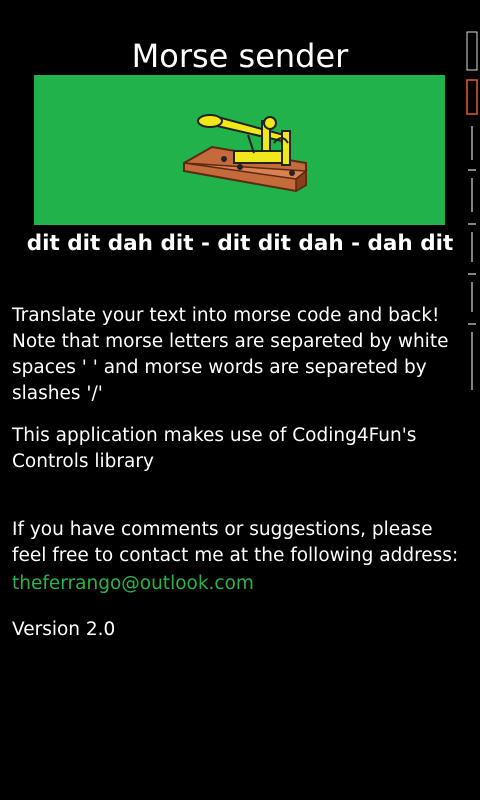 The height and width of the screenshot is (800, 480). Describe the element at coordinates (240, 243) in the screenshot. I see `morse-output: dit dit dah dit - dit dit dah - dah dit` at that location.